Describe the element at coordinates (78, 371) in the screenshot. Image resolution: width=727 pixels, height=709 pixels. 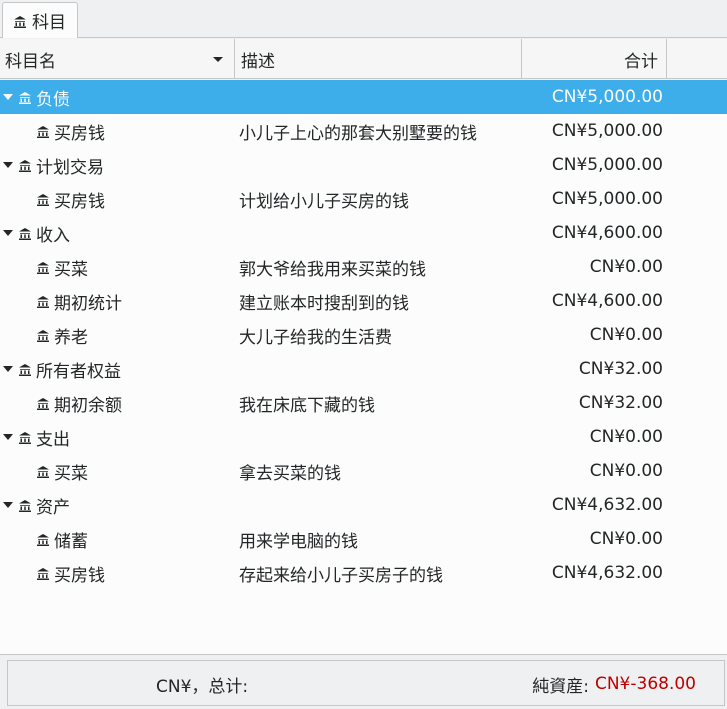
I see `account-name: 所有者权益` at that location.